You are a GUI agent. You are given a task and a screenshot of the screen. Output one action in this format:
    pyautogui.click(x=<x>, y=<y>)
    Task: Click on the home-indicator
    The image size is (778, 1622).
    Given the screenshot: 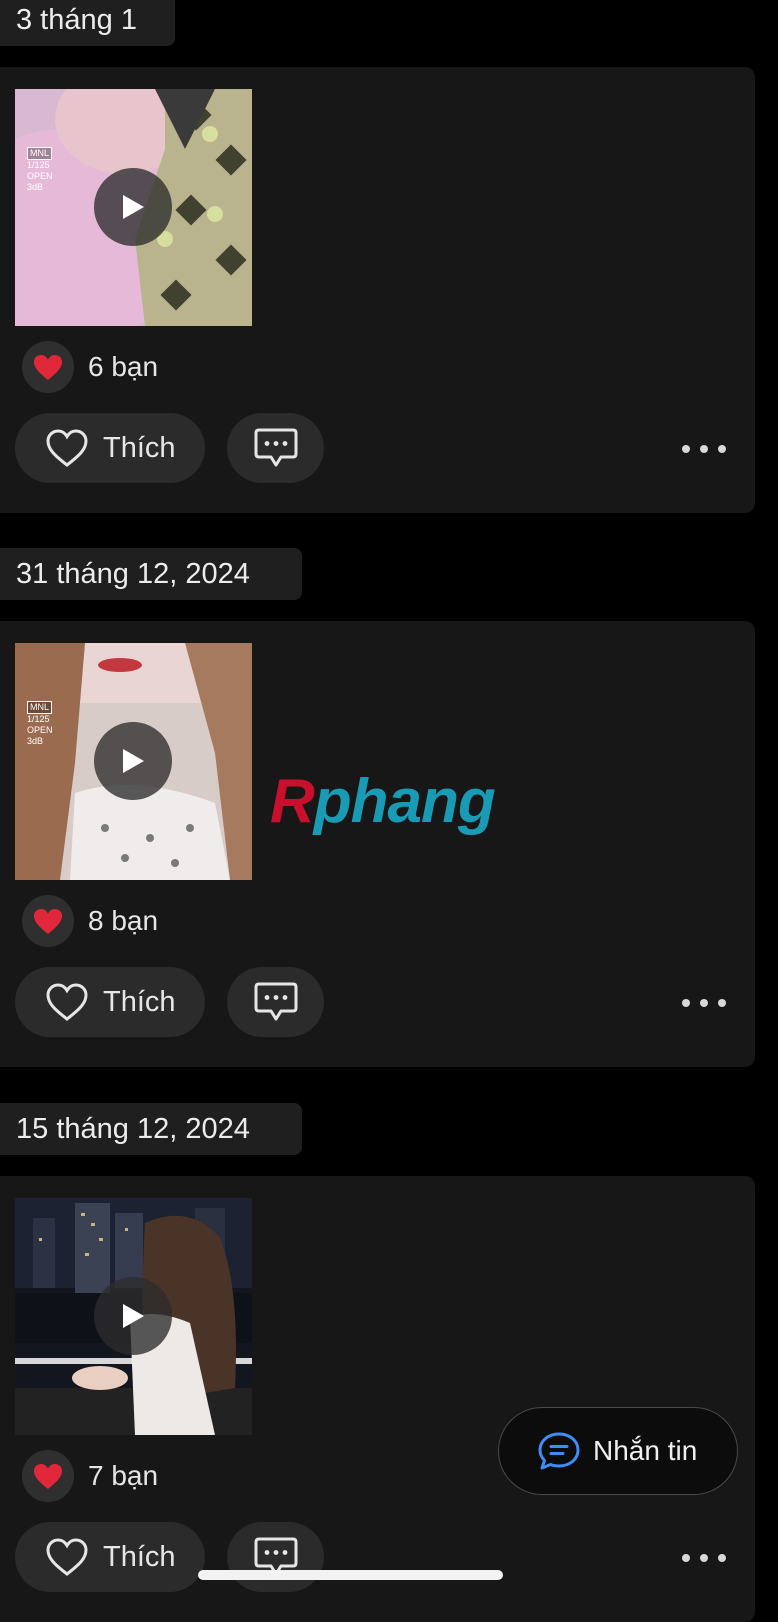 What is the action you would take?
    pyautogui.click(x=350, y=1575)
    